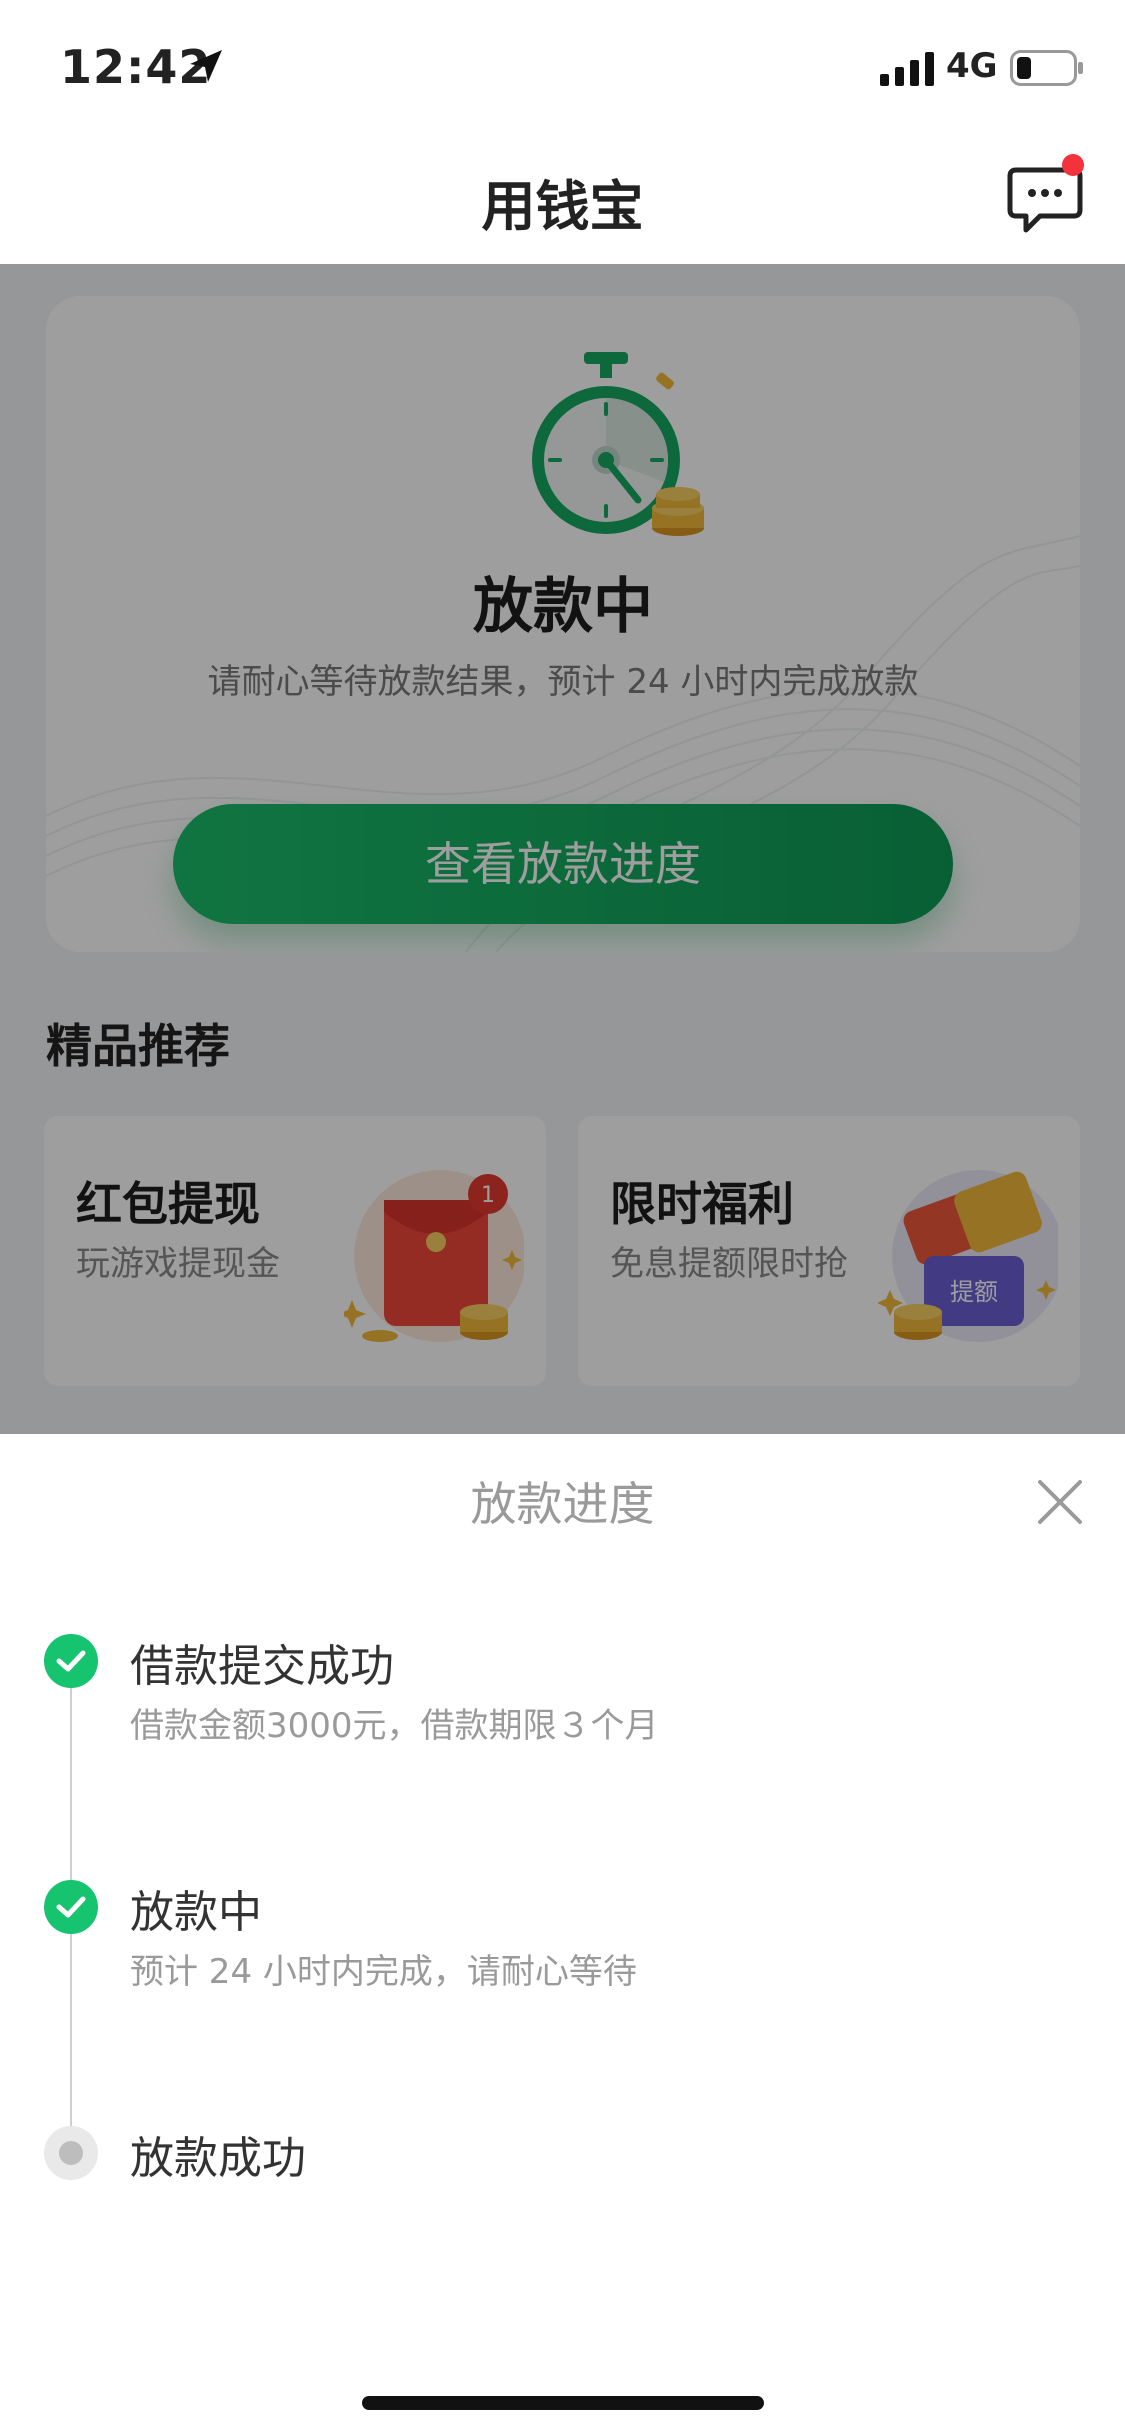  I want to click on unread-dot, so click(1073, 165).